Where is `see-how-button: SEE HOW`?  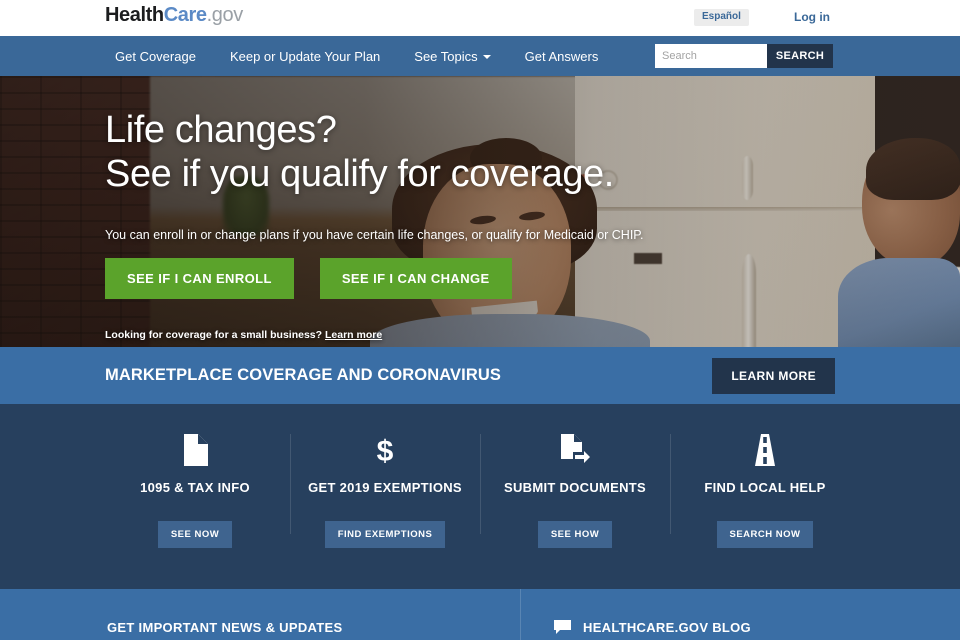 see-how-button: SEE HOW is located at coordinates (575, 534).